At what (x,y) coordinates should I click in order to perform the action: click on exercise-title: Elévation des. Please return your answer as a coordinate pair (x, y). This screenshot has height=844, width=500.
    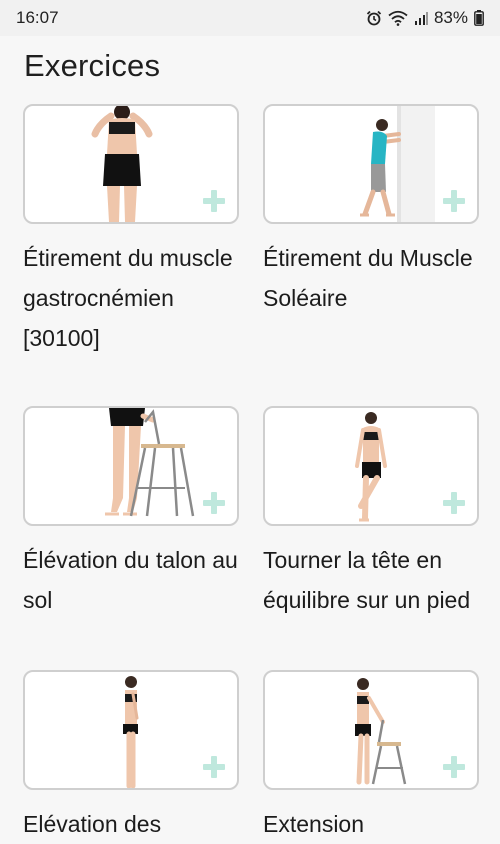
    Looking at the image, I should click on (131, 824).